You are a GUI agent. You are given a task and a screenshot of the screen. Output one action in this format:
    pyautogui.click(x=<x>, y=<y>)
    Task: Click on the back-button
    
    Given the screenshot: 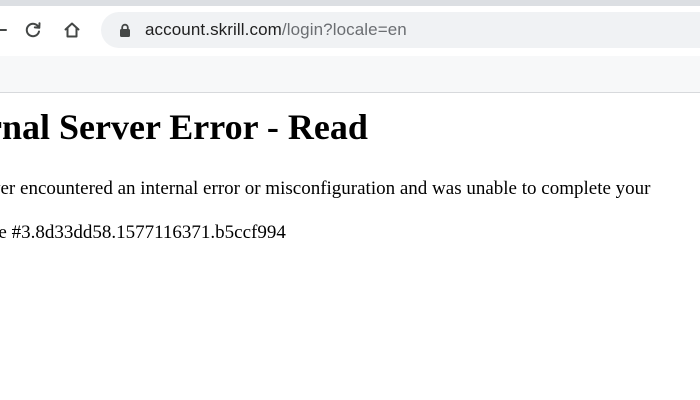 What is the action you would take?
    pyautogui.click(x=6, y=30)
    